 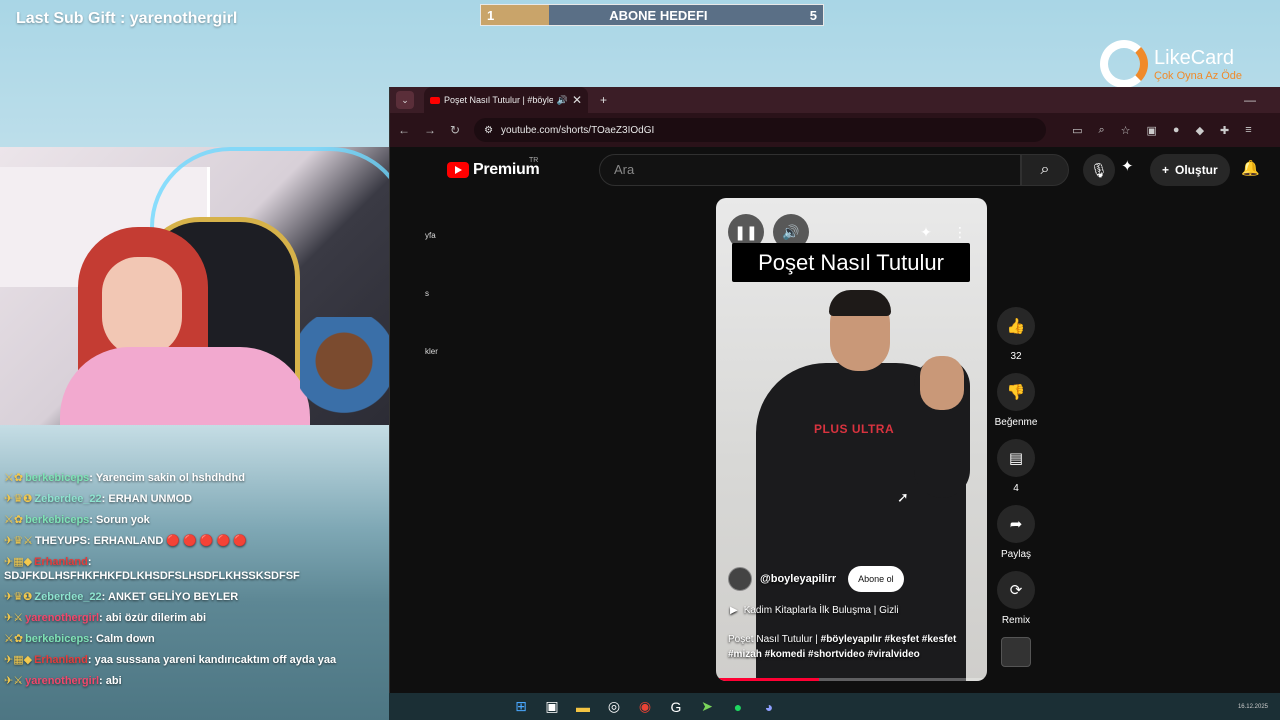 What do you see at coordinates (1077, 130) in the screenshot?
I see `install-app-icon: ▭` at bounding box center [1077, 130].